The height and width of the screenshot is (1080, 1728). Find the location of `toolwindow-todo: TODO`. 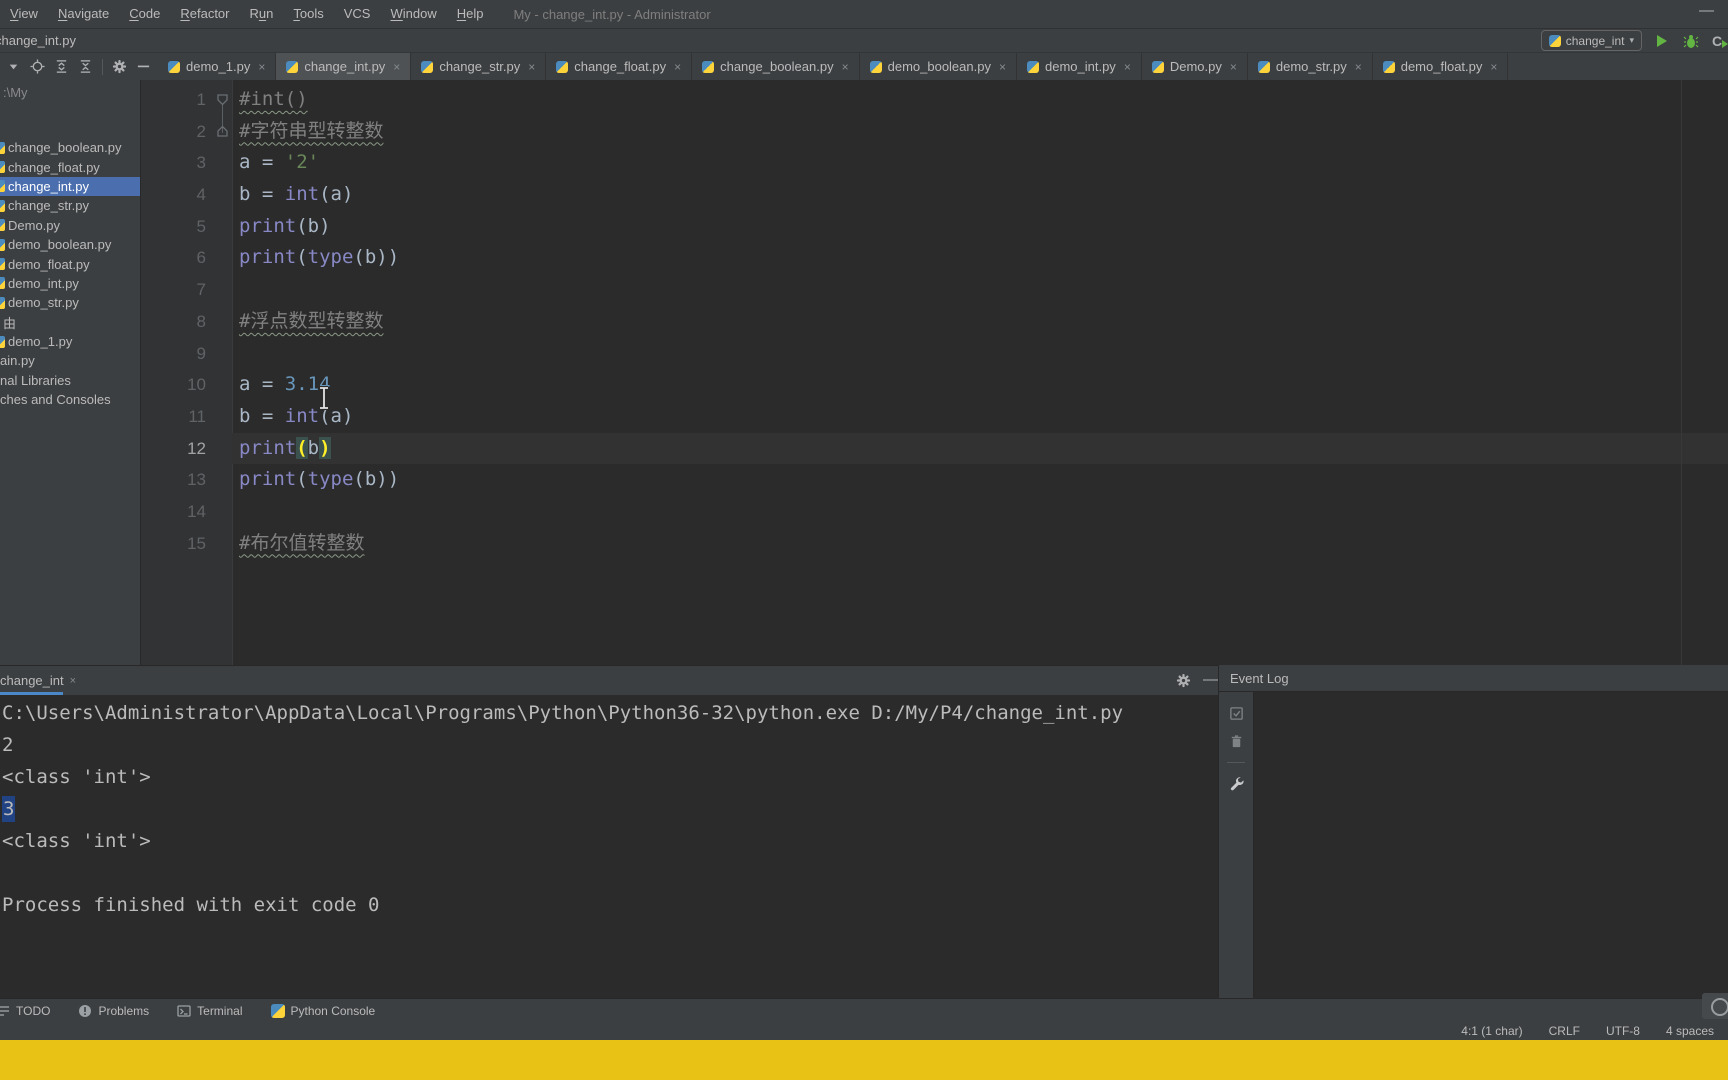

toolwindow-todo: TODO is located at coordinates (25, 1011).